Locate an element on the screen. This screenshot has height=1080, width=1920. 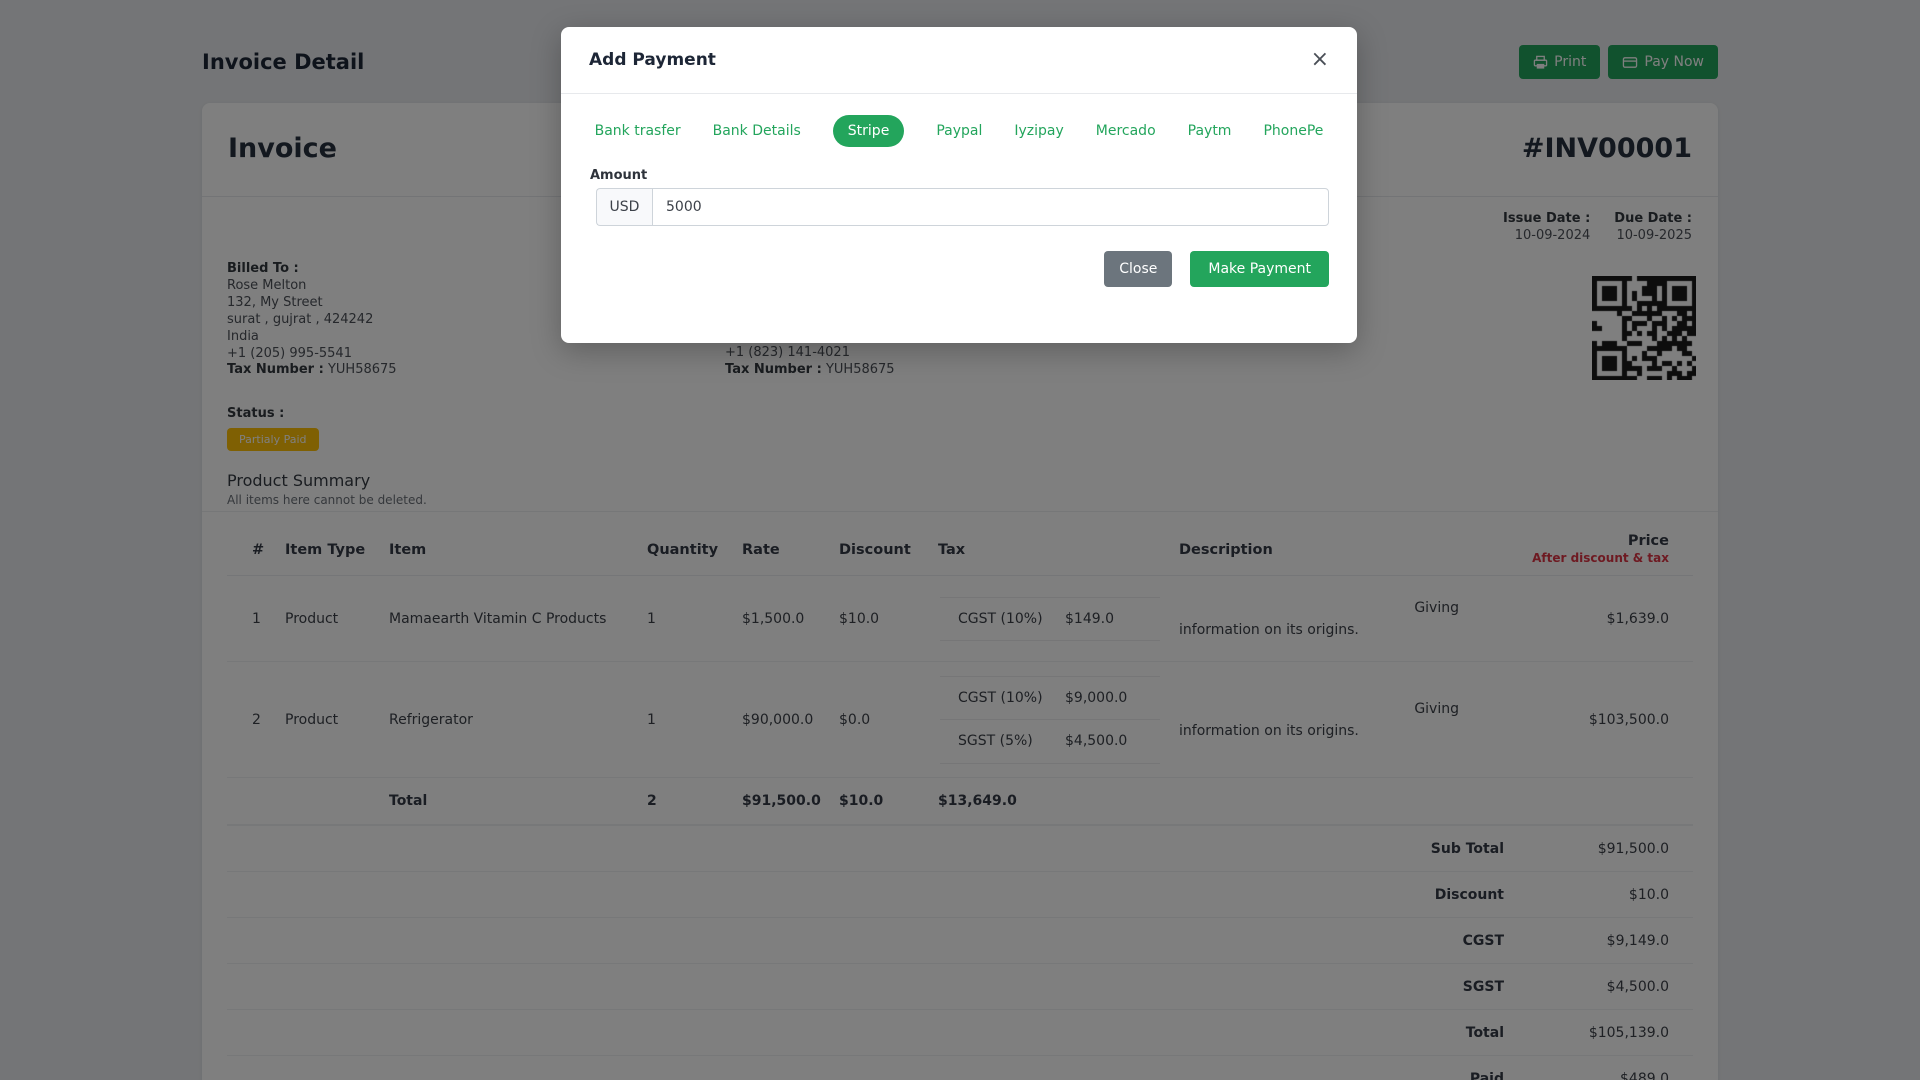
amount-input is located at coordinates (990, 207).